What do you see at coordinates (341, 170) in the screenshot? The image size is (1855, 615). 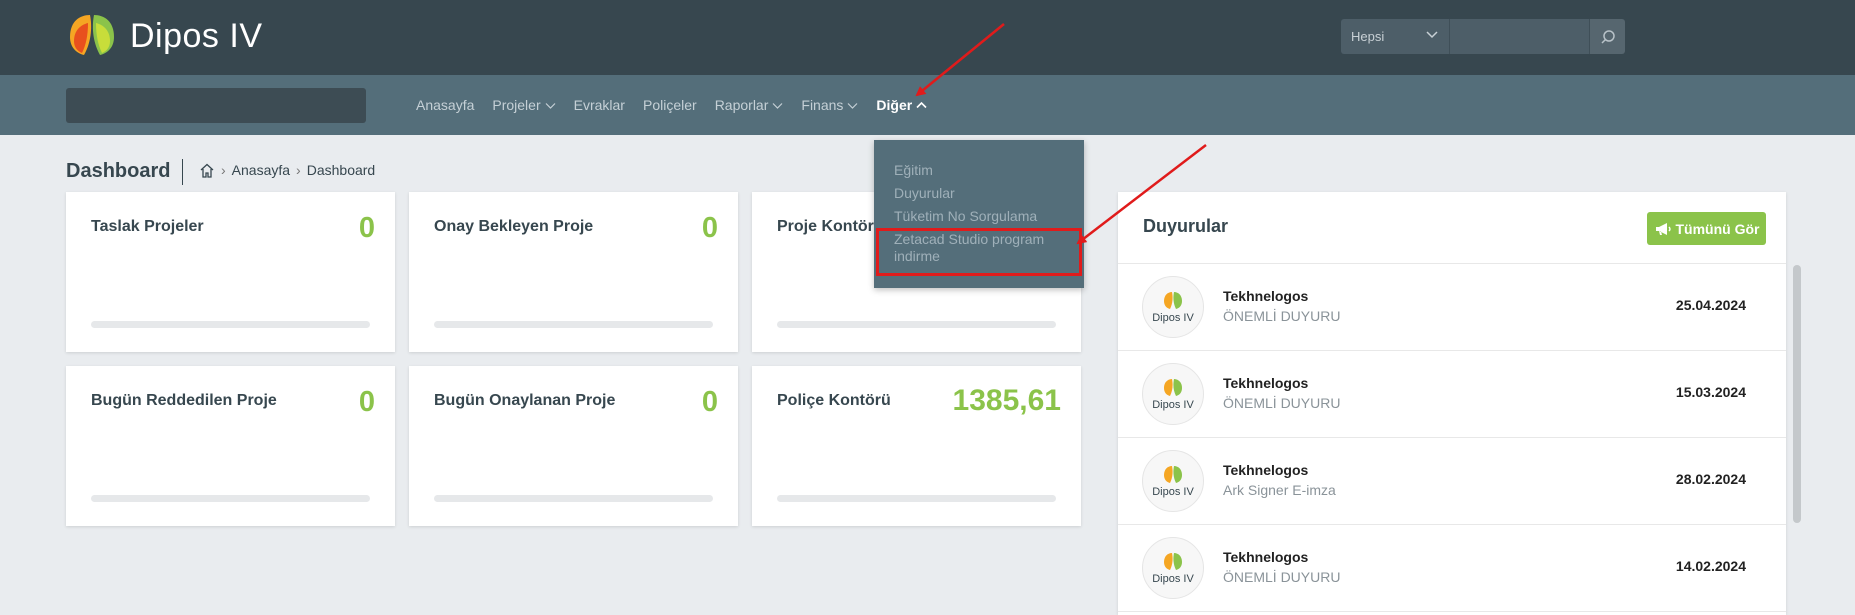 I see `breadcrumb-current: Dashboard` at bounding box center [341, 170].